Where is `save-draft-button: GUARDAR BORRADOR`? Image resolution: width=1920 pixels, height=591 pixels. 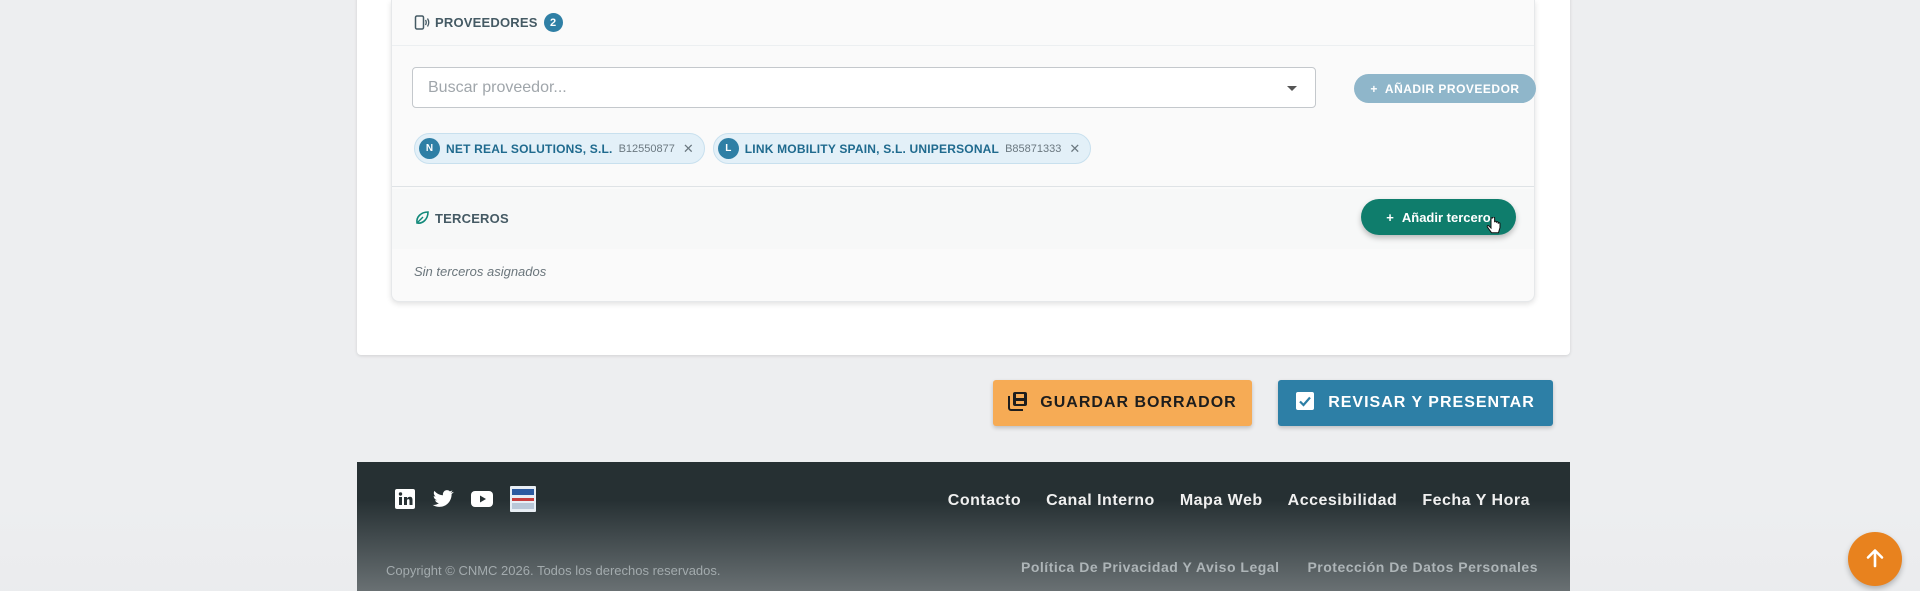
save-draft-button: GUARDAR BORRADOR is located at coordinates (1122, 403).